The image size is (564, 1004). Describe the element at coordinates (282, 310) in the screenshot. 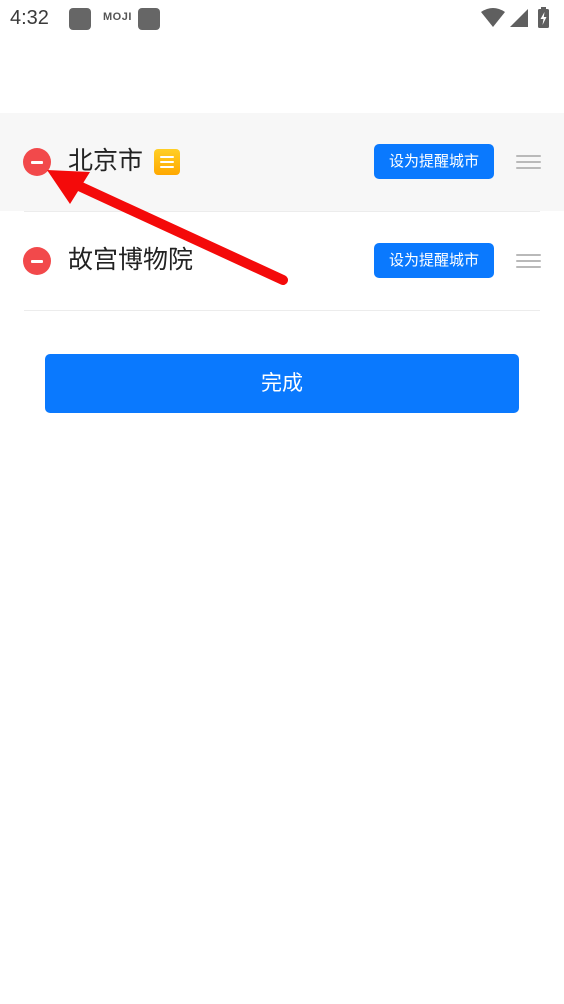

I see `row-divider` at that location.